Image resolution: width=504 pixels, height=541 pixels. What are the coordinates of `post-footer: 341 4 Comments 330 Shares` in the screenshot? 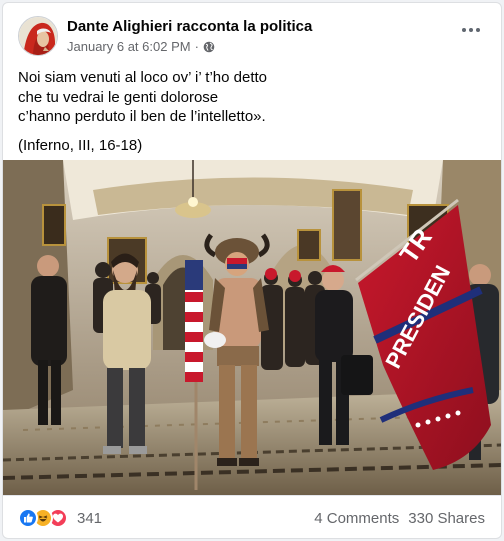 It's located at (252, 516).